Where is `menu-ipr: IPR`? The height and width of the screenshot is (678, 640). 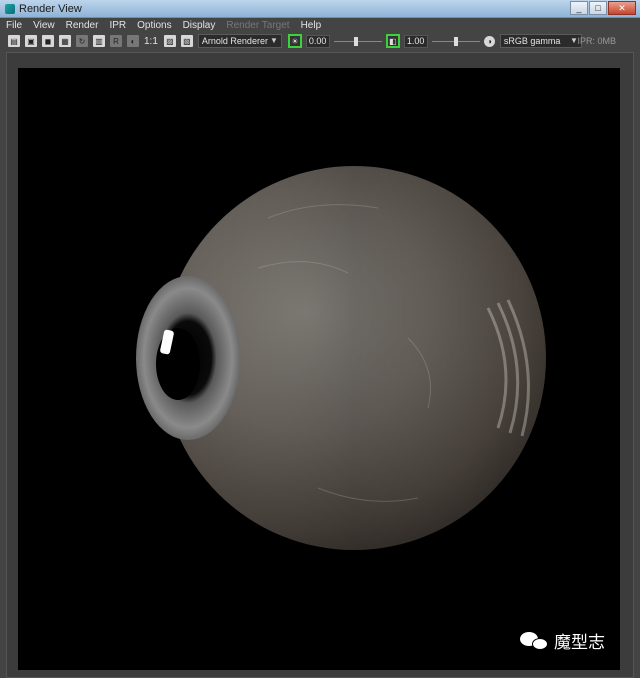 menu-ipr: IPR is located at coordinates (117, 25).